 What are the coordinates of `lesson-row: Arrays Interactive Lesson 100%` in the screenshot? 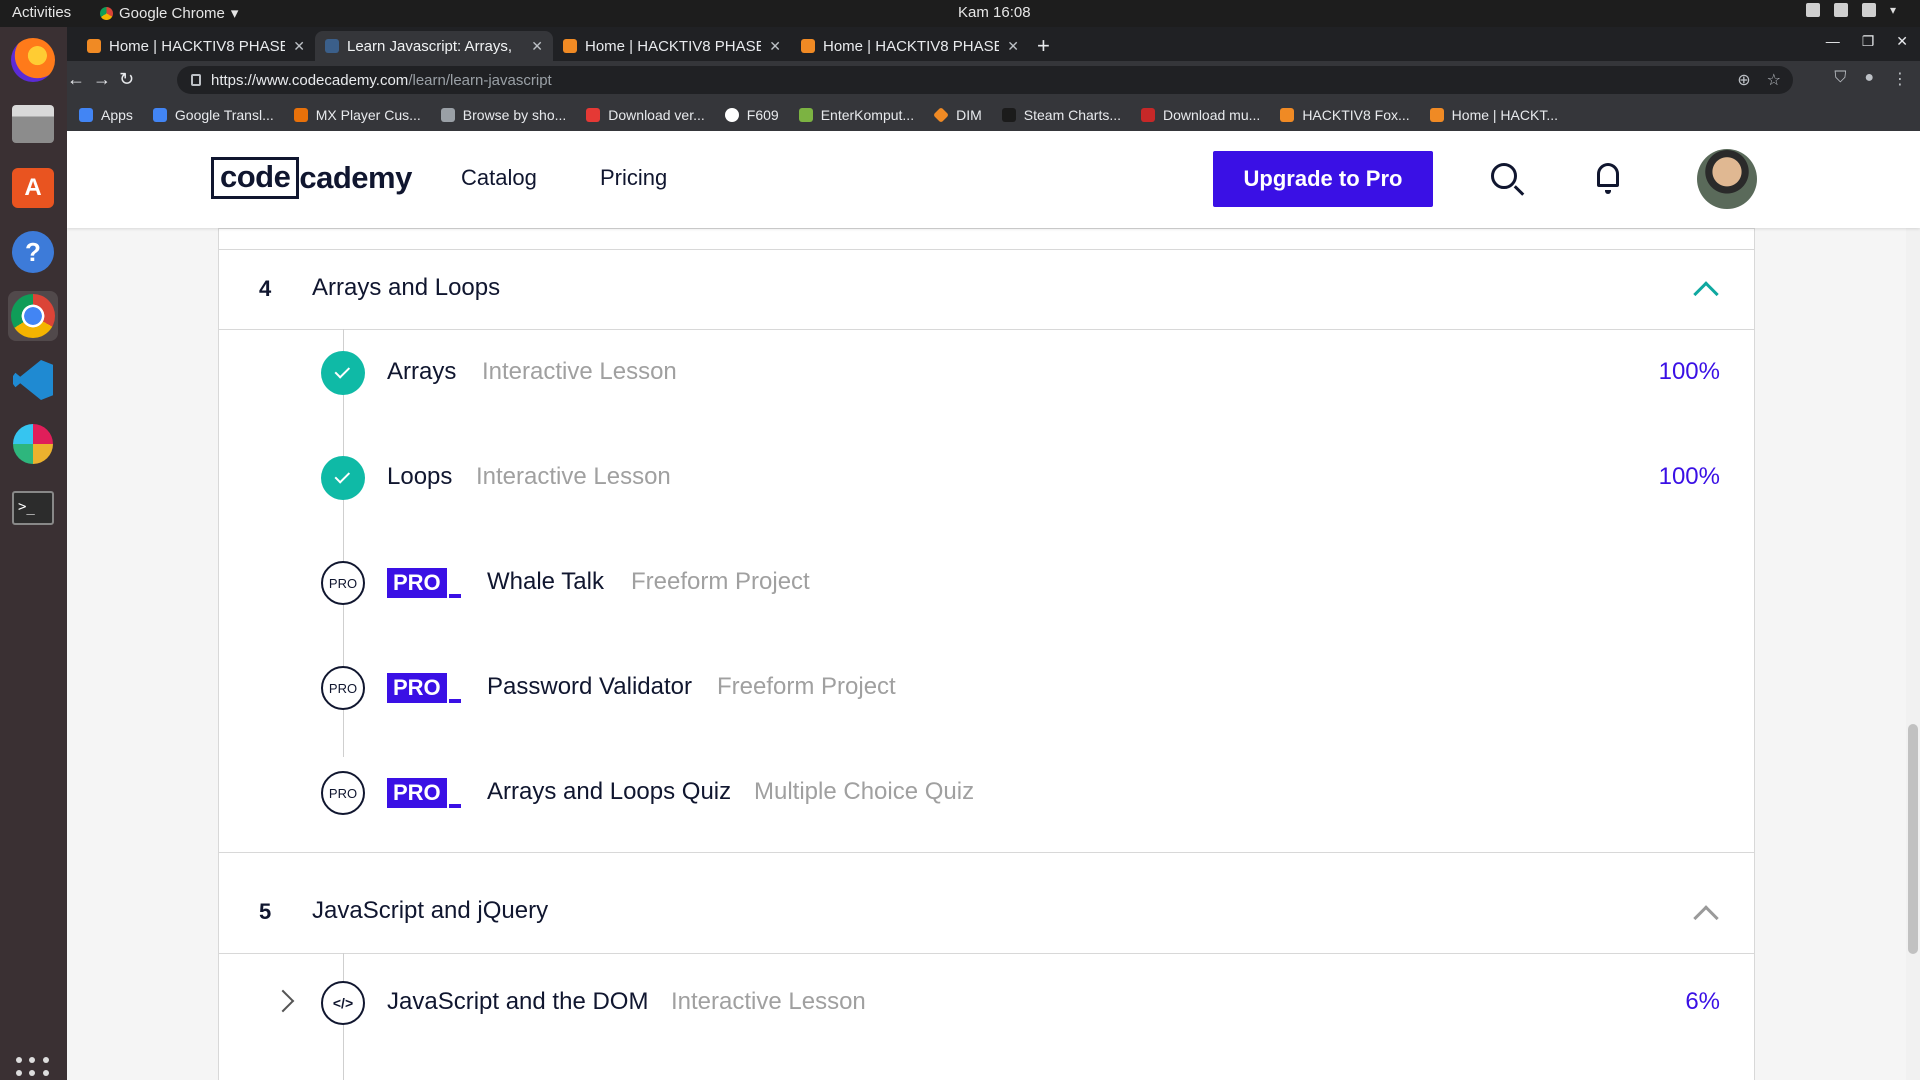 It's located at (986, 373).